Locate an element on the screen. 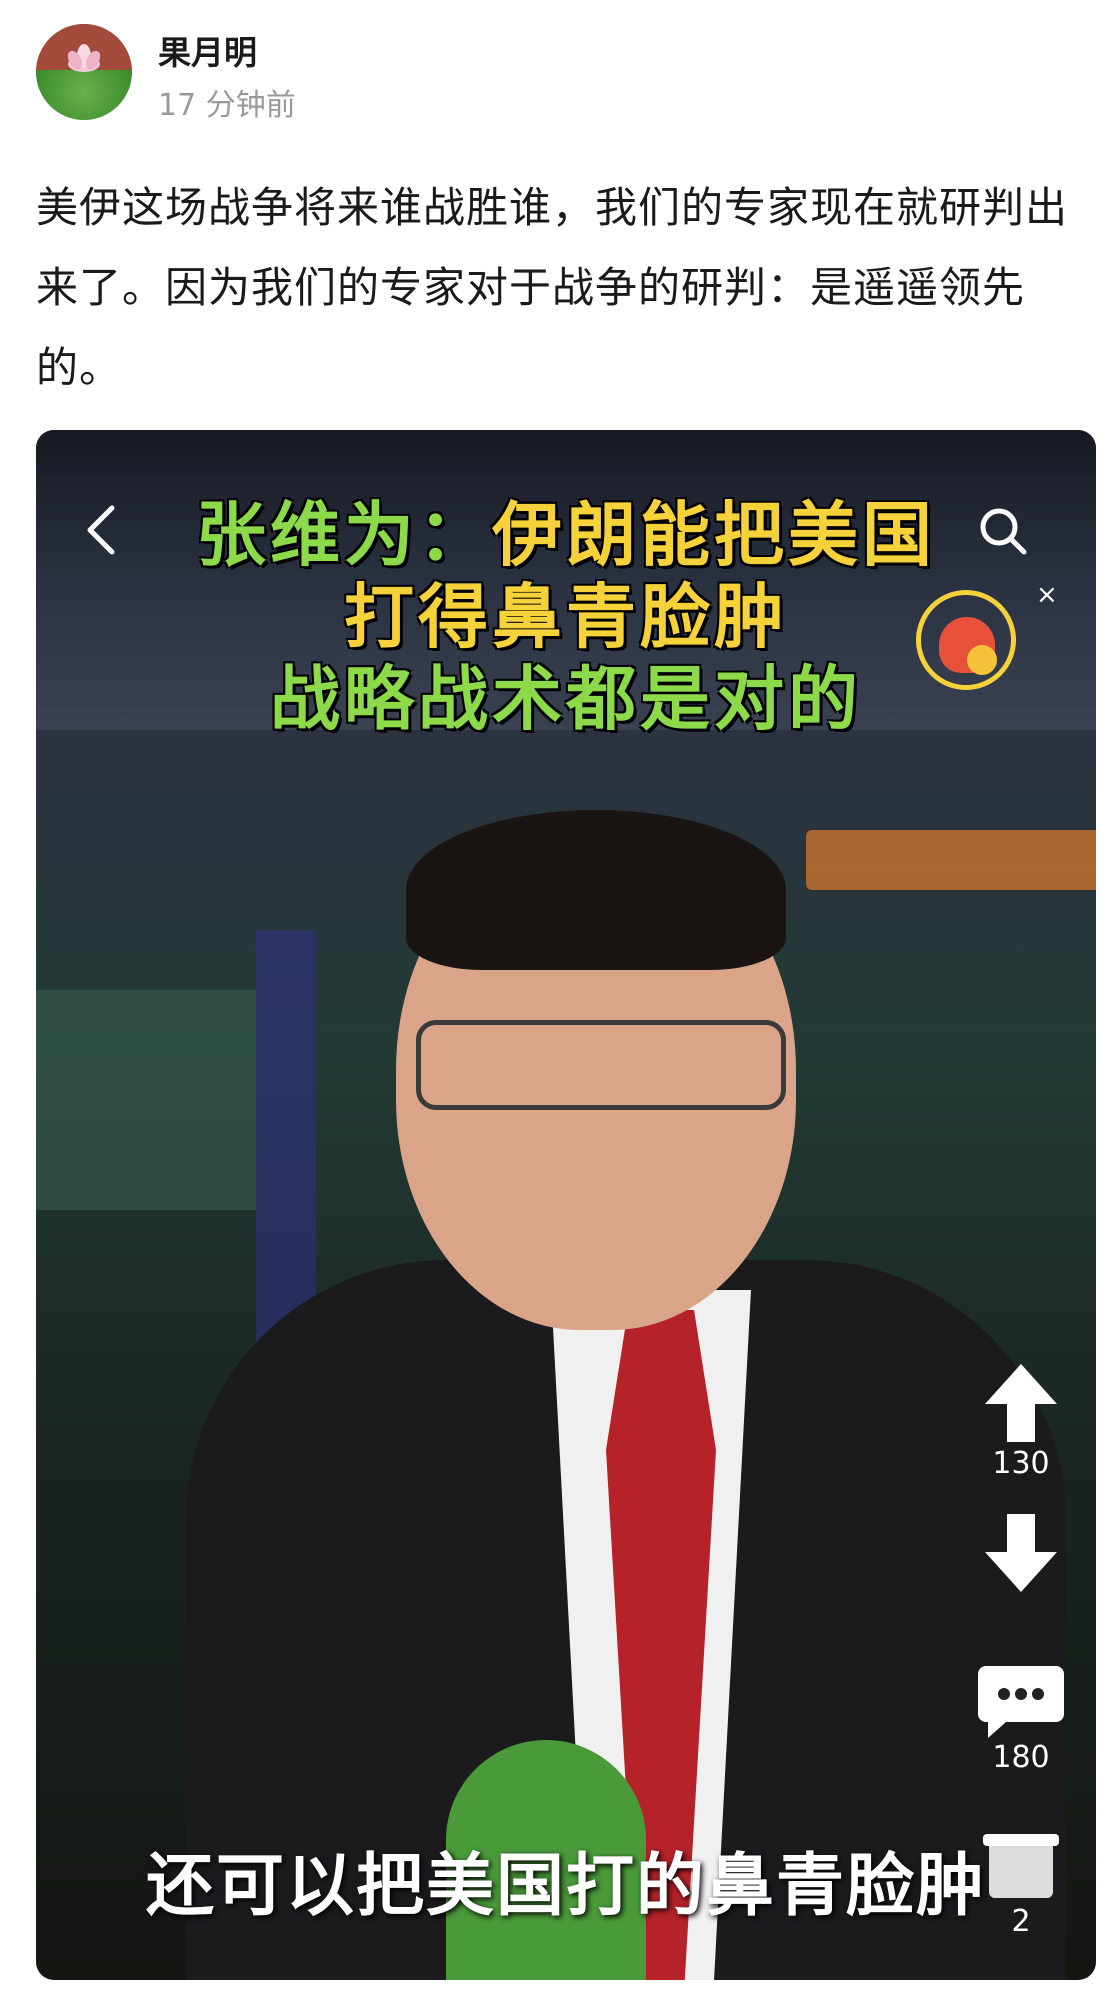 Image resolution: width=1118 pixels, height=1989 pixels. comment-button: 180 is located at coordinates (1021, 1717).